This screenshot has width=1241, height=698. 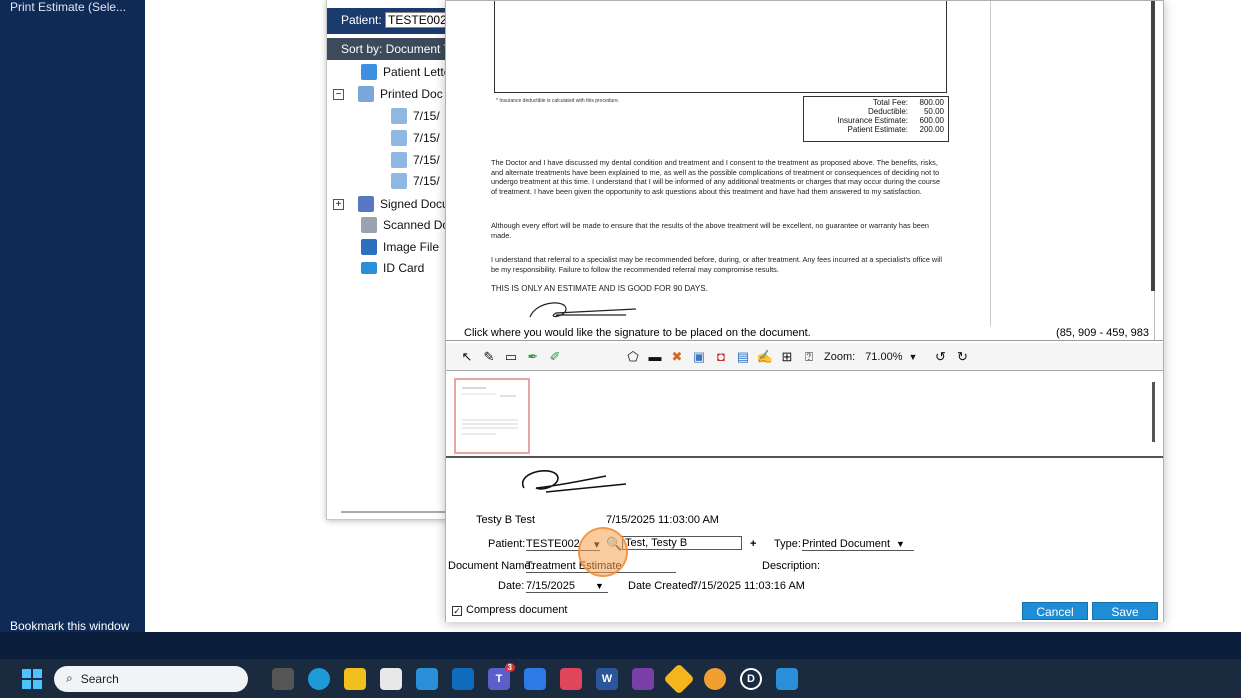 What do you see at coordinates (804, 415) in the screenshot?
I see `thumbnail-strip` at bounding box center [804, 415].